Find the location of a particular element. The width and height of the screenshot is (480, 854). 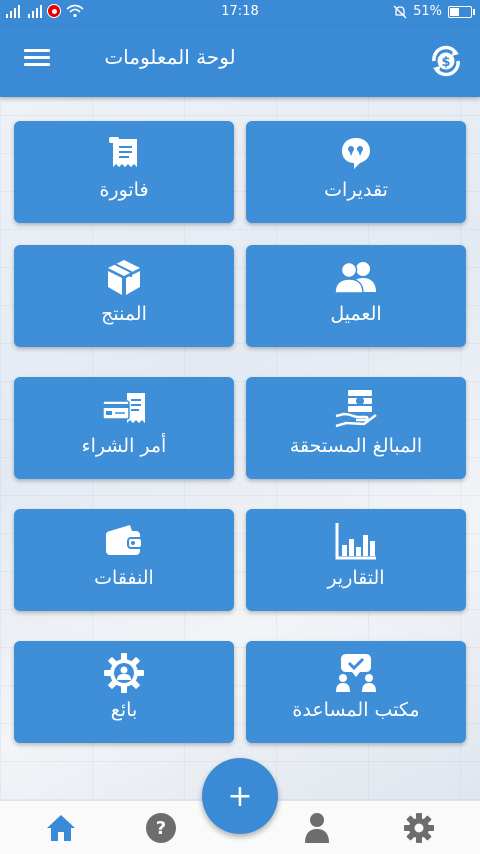

tile-invoice: فاتورة is located at coordinates (124, 172).